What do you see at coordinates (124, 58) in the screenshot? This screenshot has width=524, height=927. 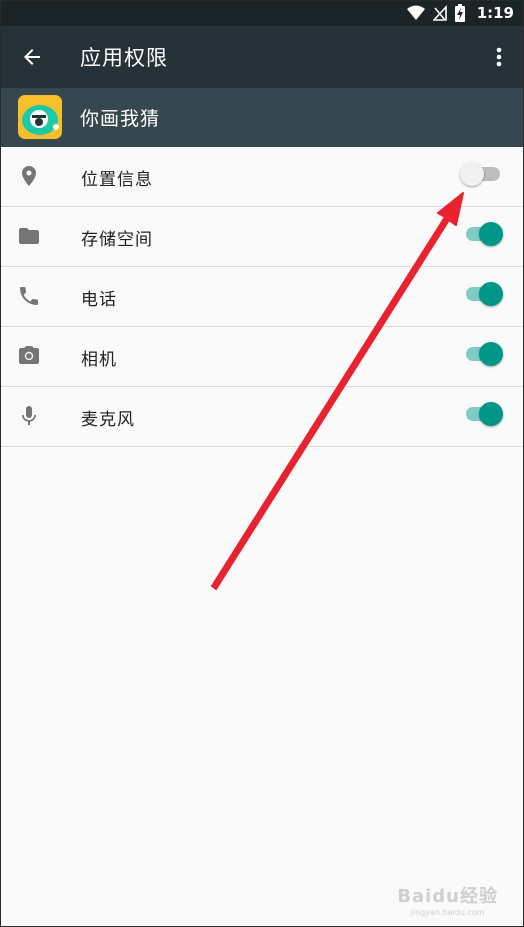 I see `page-title: 应用权限` at bounding box center [124, 58].